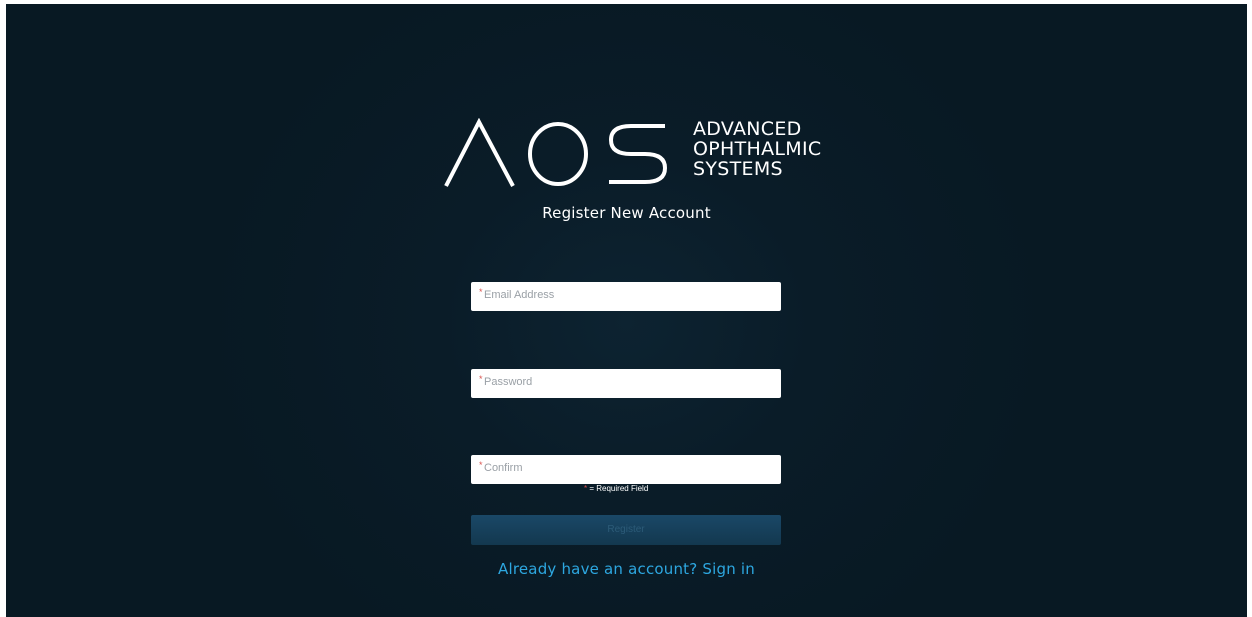  I want to click on aos-logo-mark, so click(556, 152).